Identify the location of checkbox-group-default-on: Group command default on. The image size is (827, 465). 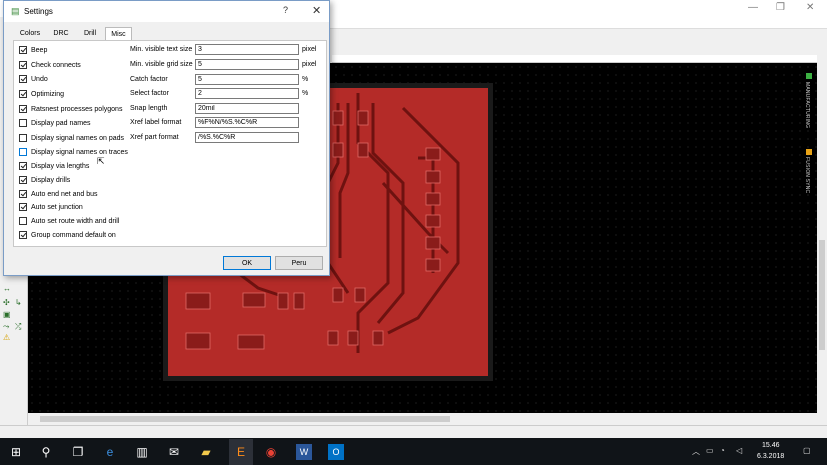
(67, 235).